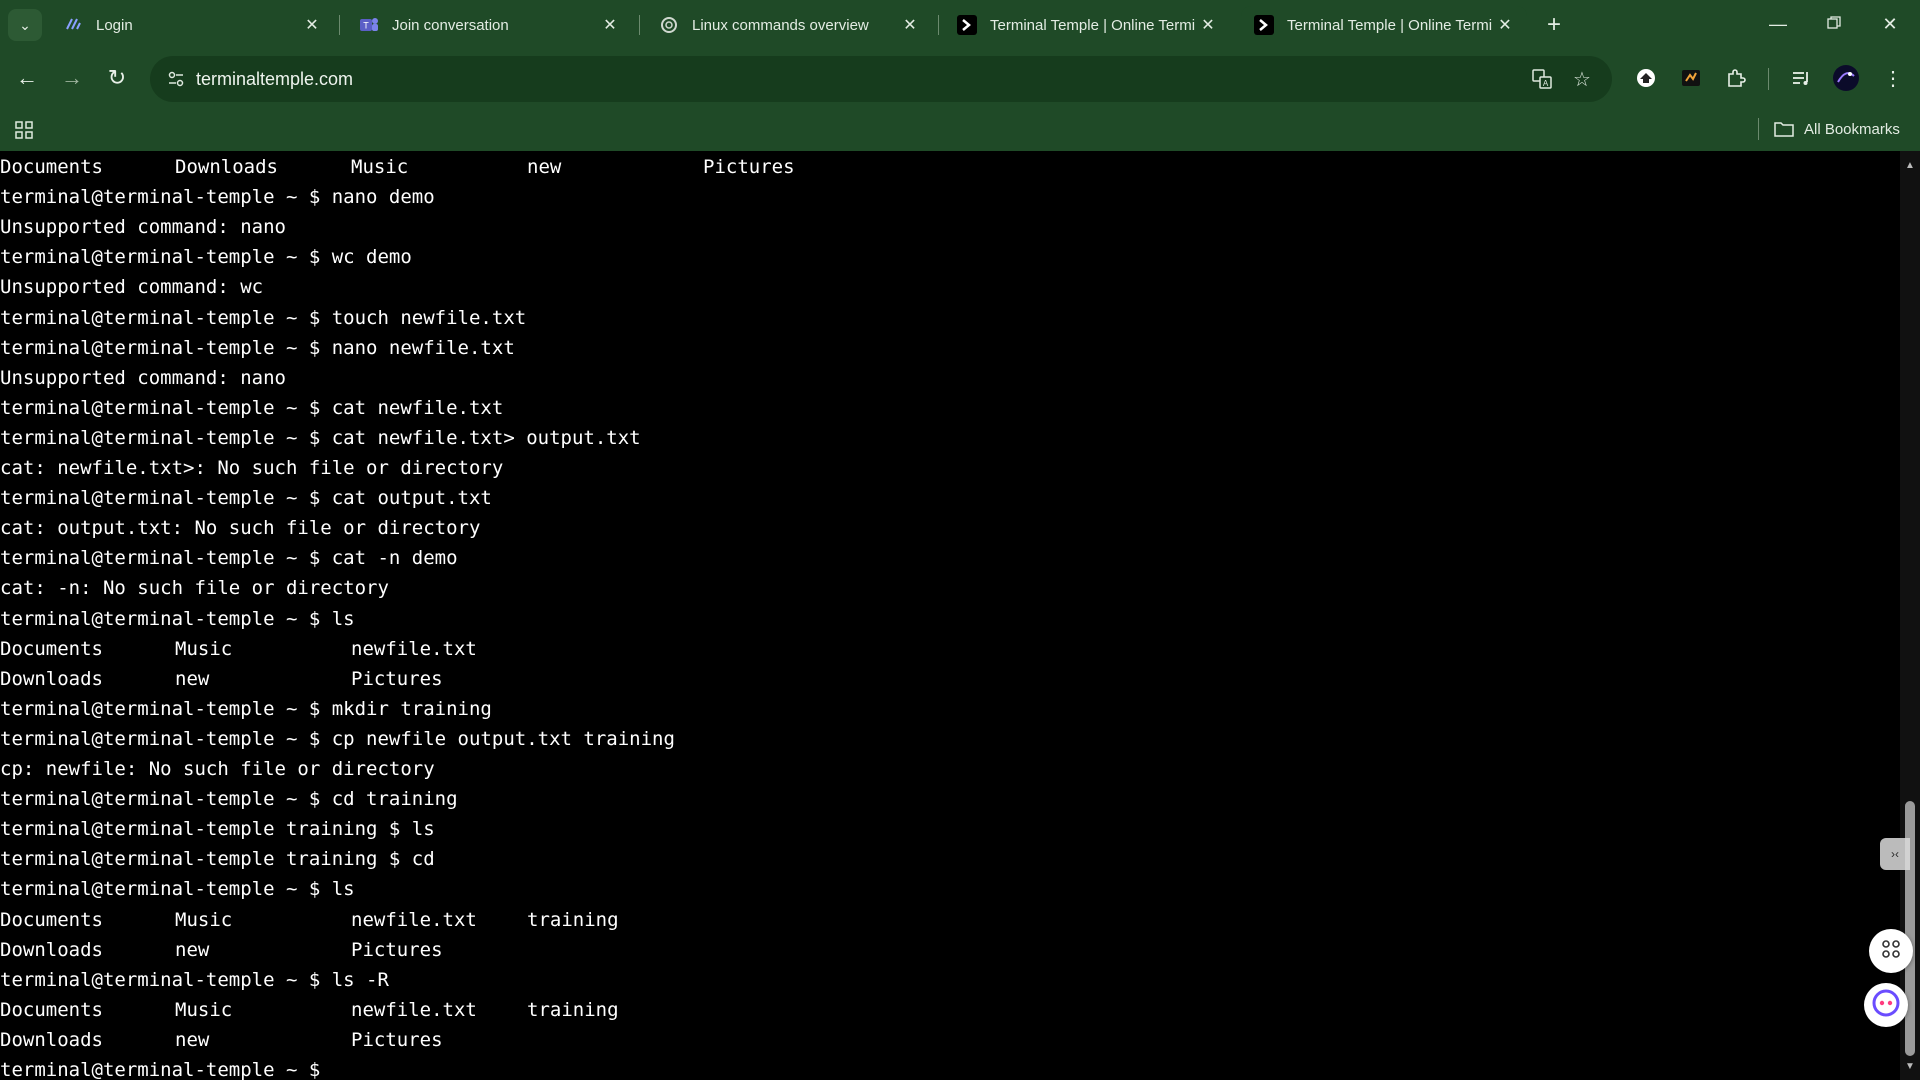 This screenshot has width=1920, height=1080. I want to click on arrow-right-icon: →, so click(72, 77).